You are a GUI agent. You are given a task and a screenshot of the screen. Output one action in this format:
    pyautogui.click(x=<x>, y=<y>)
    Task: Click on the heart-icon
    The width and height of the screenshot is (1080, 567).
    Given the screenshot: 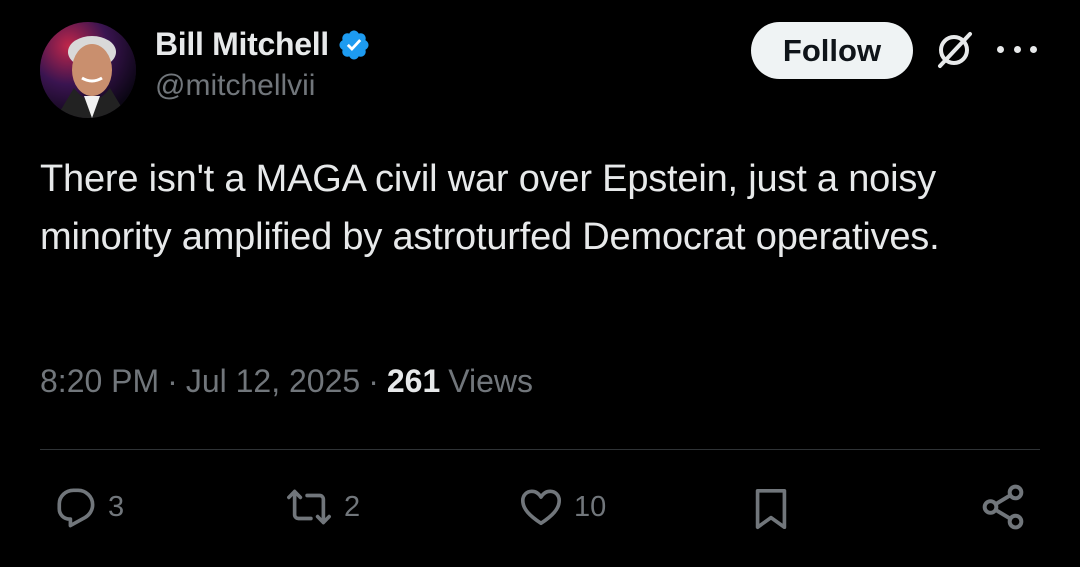 What is the action you would take?
    pyautogui.click(x=541, y=507)
    